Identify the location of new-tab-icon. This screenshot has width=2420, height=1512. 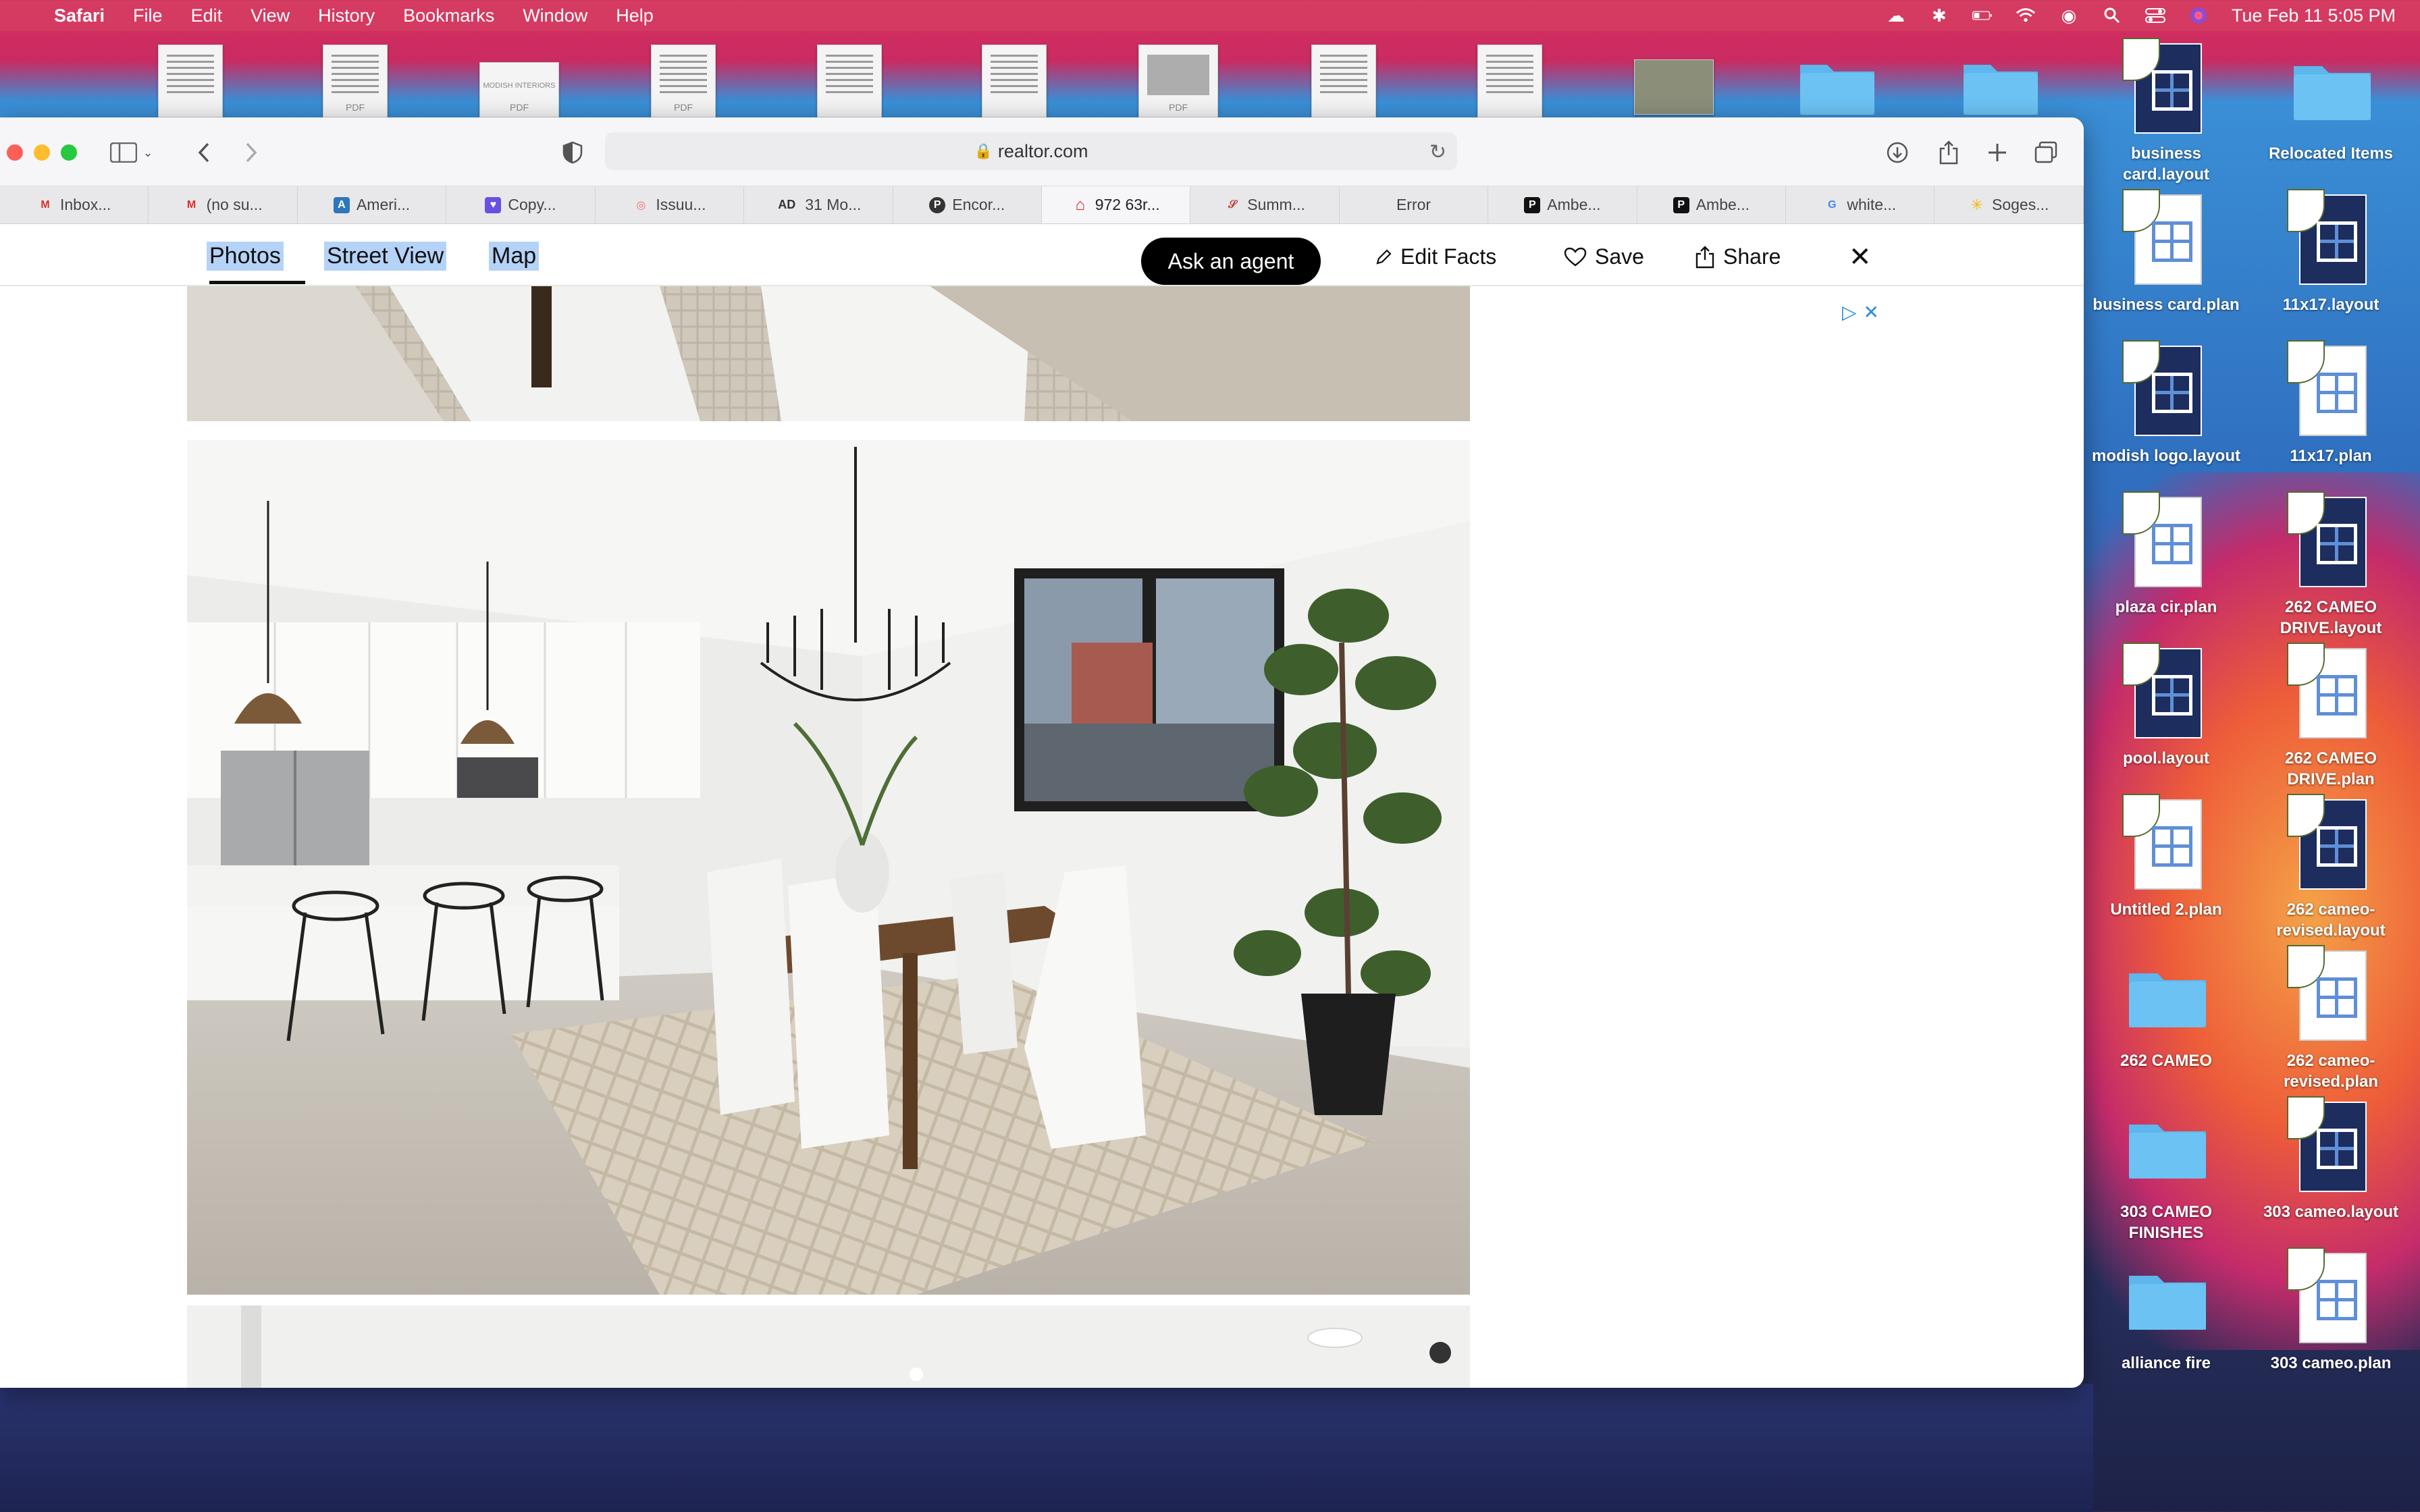
(1997, 152).